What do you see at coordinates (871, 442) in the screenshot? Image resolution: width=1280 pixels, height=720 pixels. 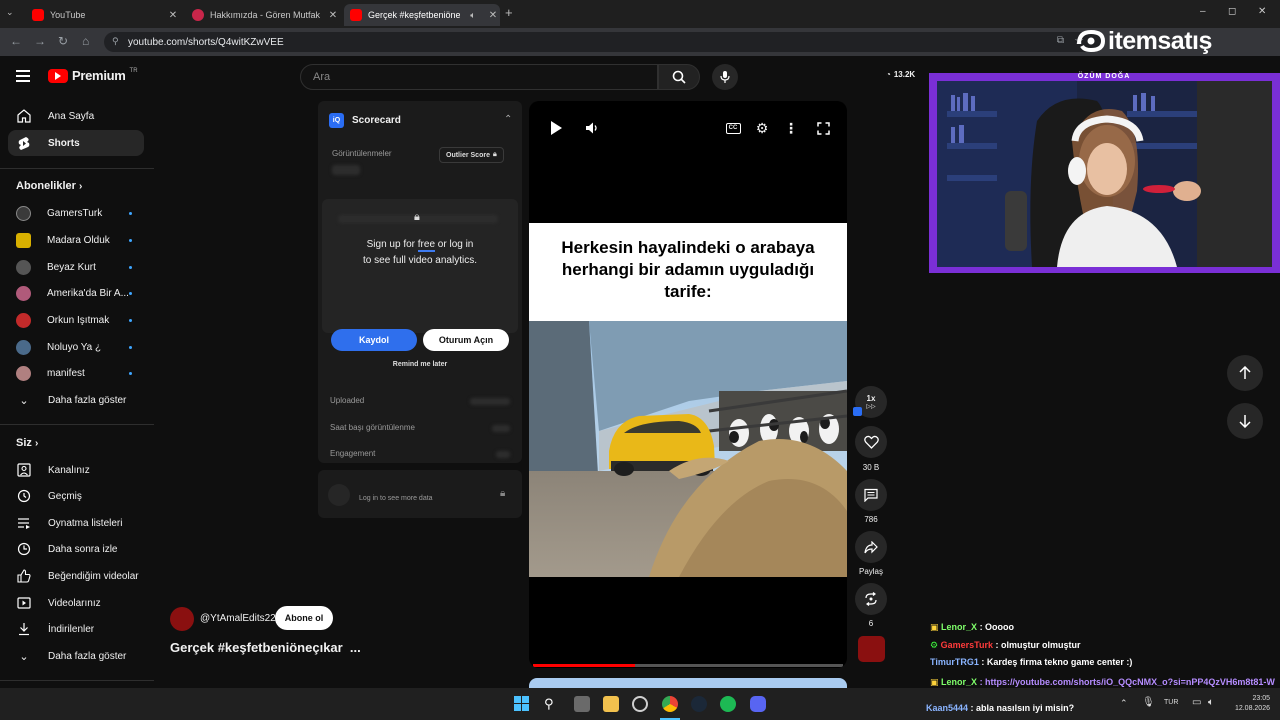 I see `like-button` at bounding box center [871, 442].